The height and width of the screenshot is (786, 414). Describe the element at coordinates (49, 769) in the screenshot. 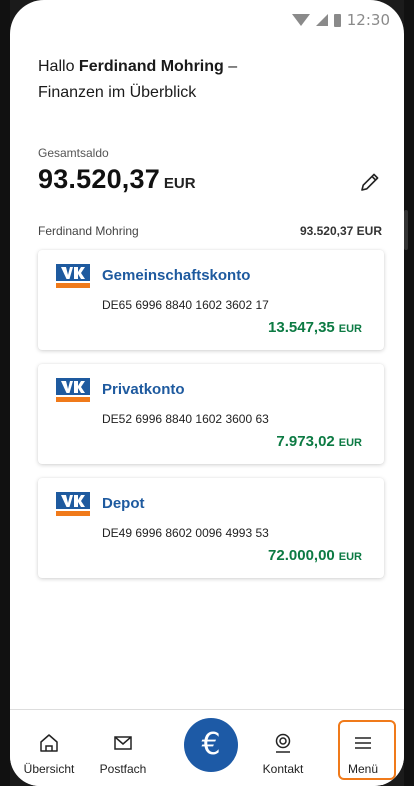

I see `nav-overview-label: Übersicht` at that location.